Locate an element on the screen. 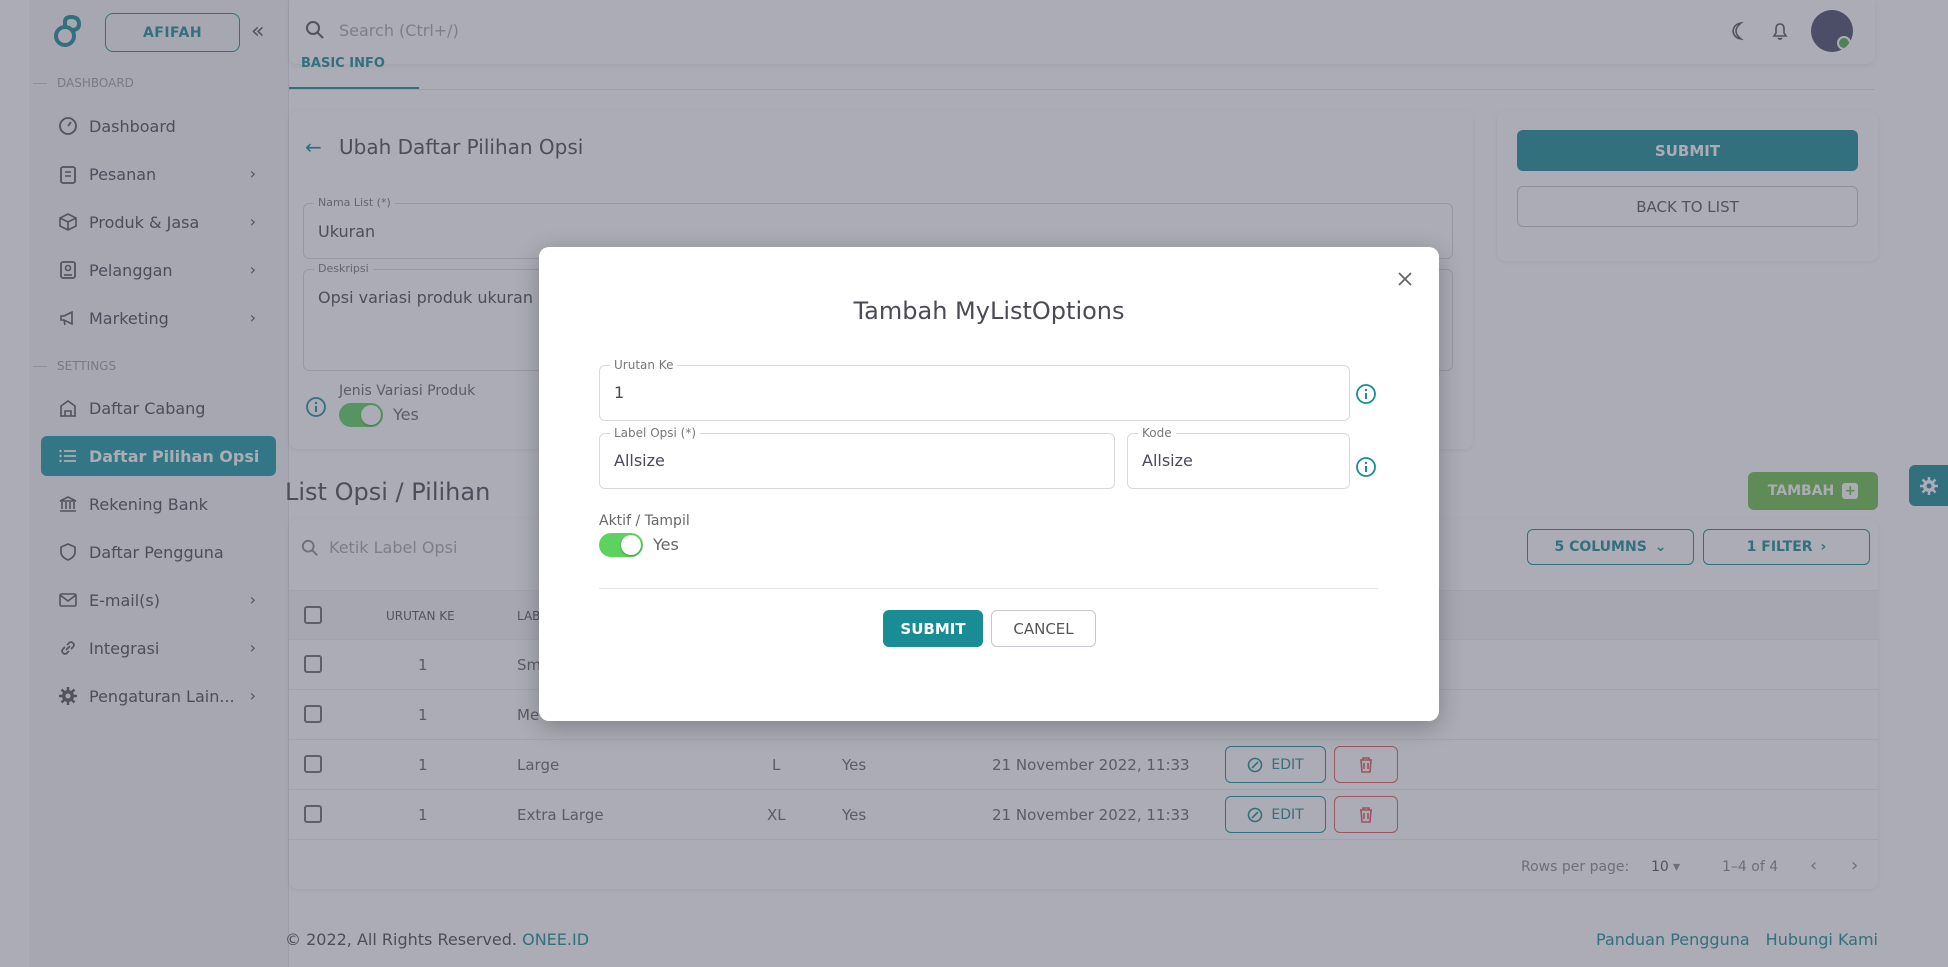 The width and height of the screenshot is (1948, 967). kode-field: Kode Allsize is located at coordinates (1238, 457).